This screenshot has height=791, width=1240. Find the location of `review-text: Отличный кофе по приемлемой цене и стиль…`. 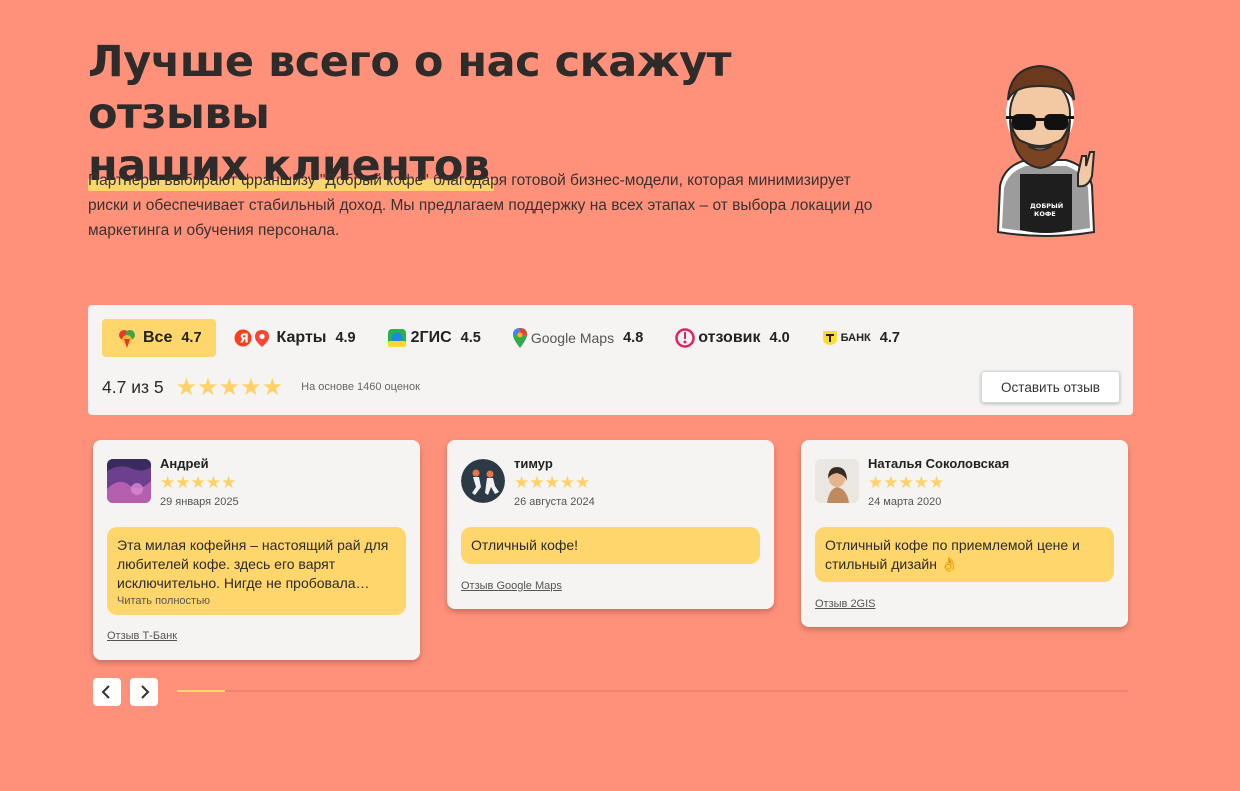

review-text: Отличный кофе по приемлемой цене и стиль… is located at coordinates (952, 554).